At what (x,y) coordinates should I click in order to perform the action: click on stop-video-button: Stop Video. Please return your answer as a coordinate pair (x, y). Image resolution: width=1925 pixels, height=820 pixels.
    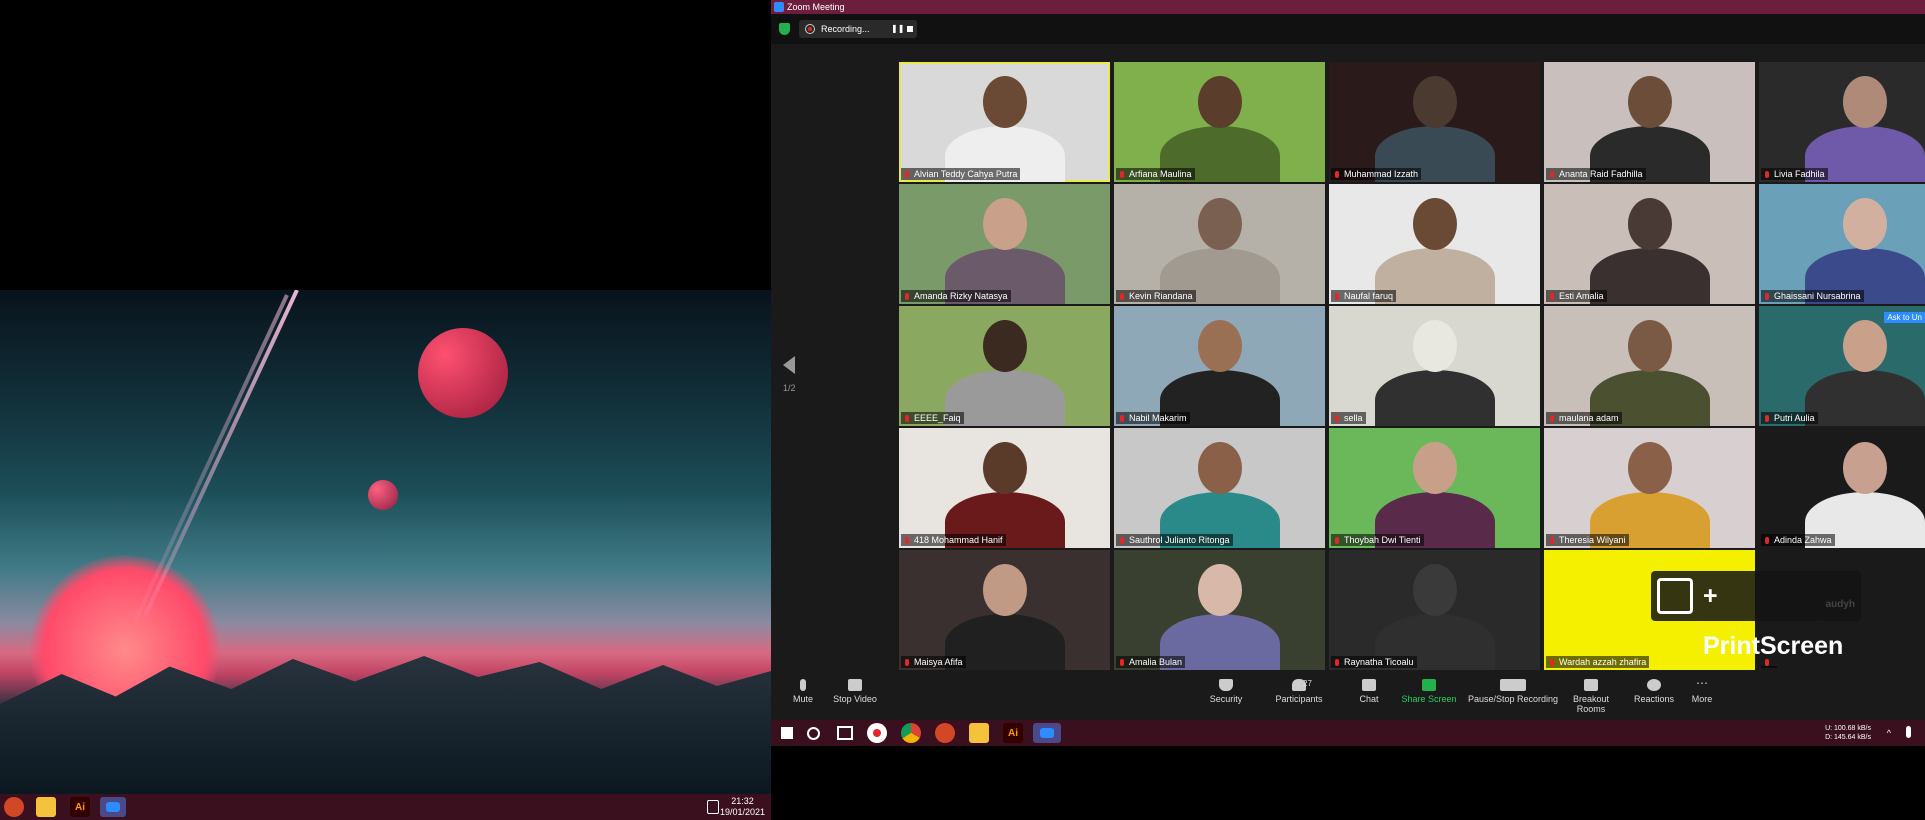
    Looking at the image, I should click on (855, 691).